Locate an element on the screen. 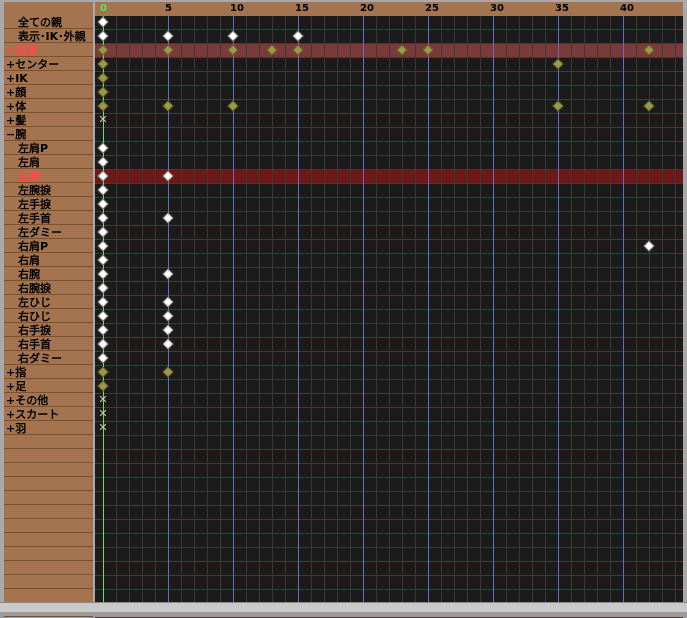 The image size is (687, 618). bone-label: 右ダミー is located at coordinates (48, 358).